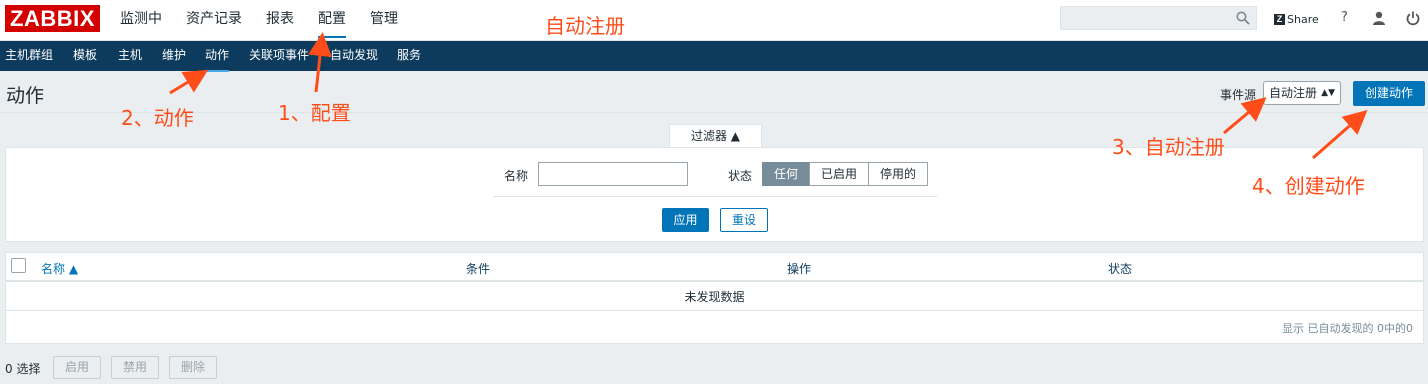 Image resolution: width=1428 pixels, height=384 pixels. What do you see at coordinates (744, 220) in the screenshot?
I see `reset-button: 重设` at bounding box center [744, 220].